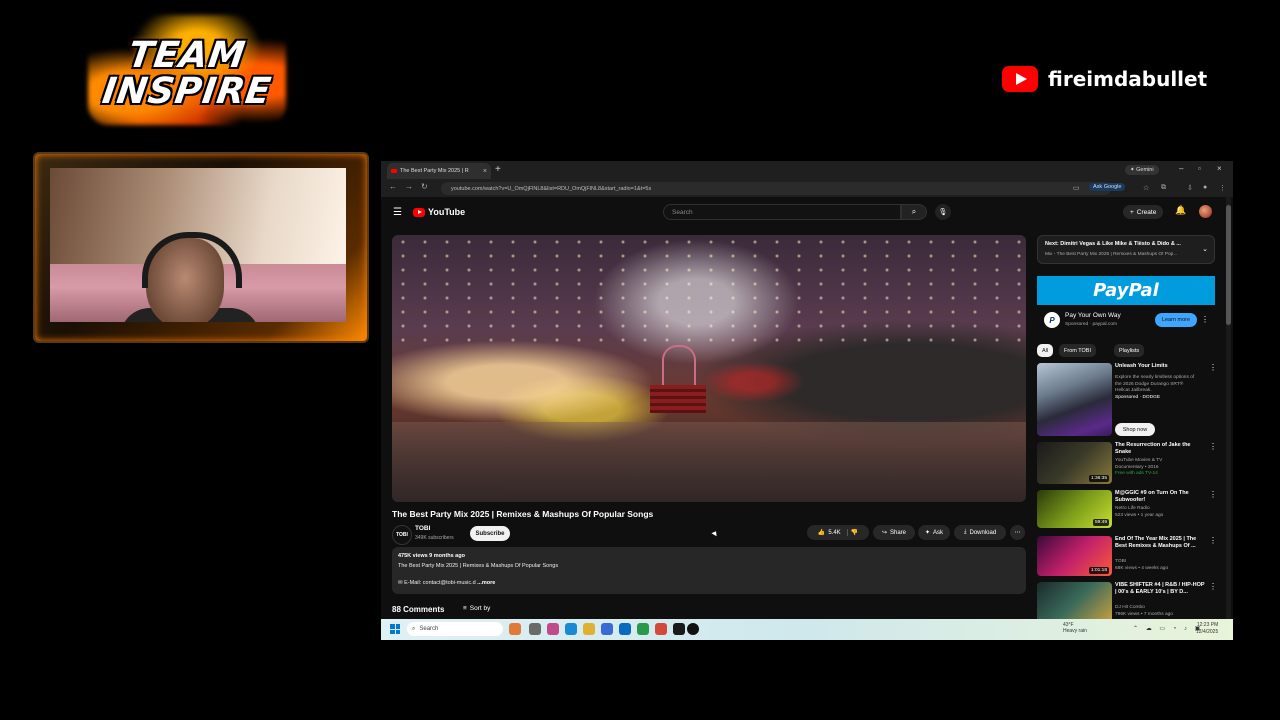 This screenshot has height=720, width=1280. I want to click on system-tray: ⌃ ☁ ▭ ◔ ♪ ▣, so click(1168, 628).